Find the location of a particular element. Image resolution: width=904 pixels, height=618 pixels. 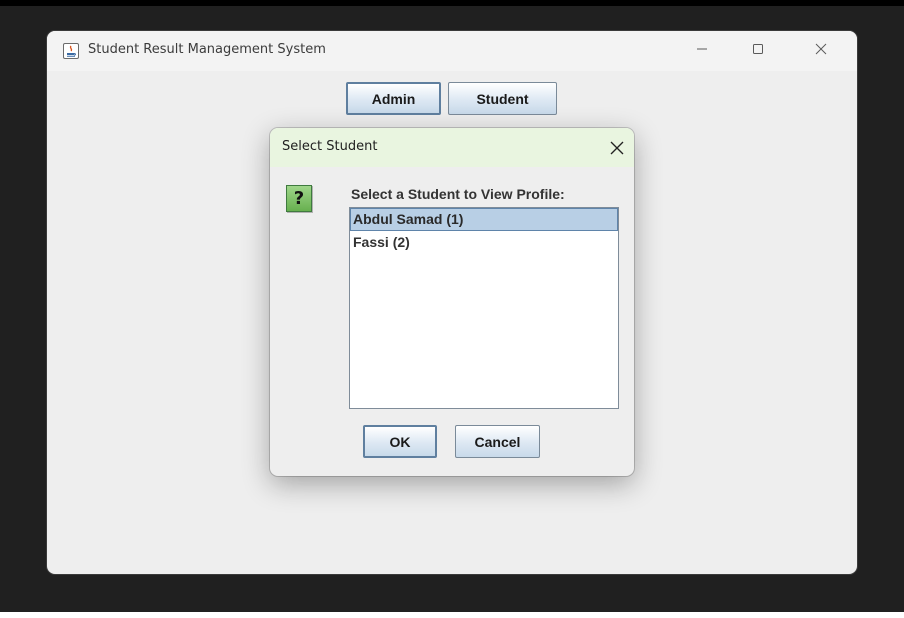

cancel-button: Cancel is located at coordinates (497, 441).